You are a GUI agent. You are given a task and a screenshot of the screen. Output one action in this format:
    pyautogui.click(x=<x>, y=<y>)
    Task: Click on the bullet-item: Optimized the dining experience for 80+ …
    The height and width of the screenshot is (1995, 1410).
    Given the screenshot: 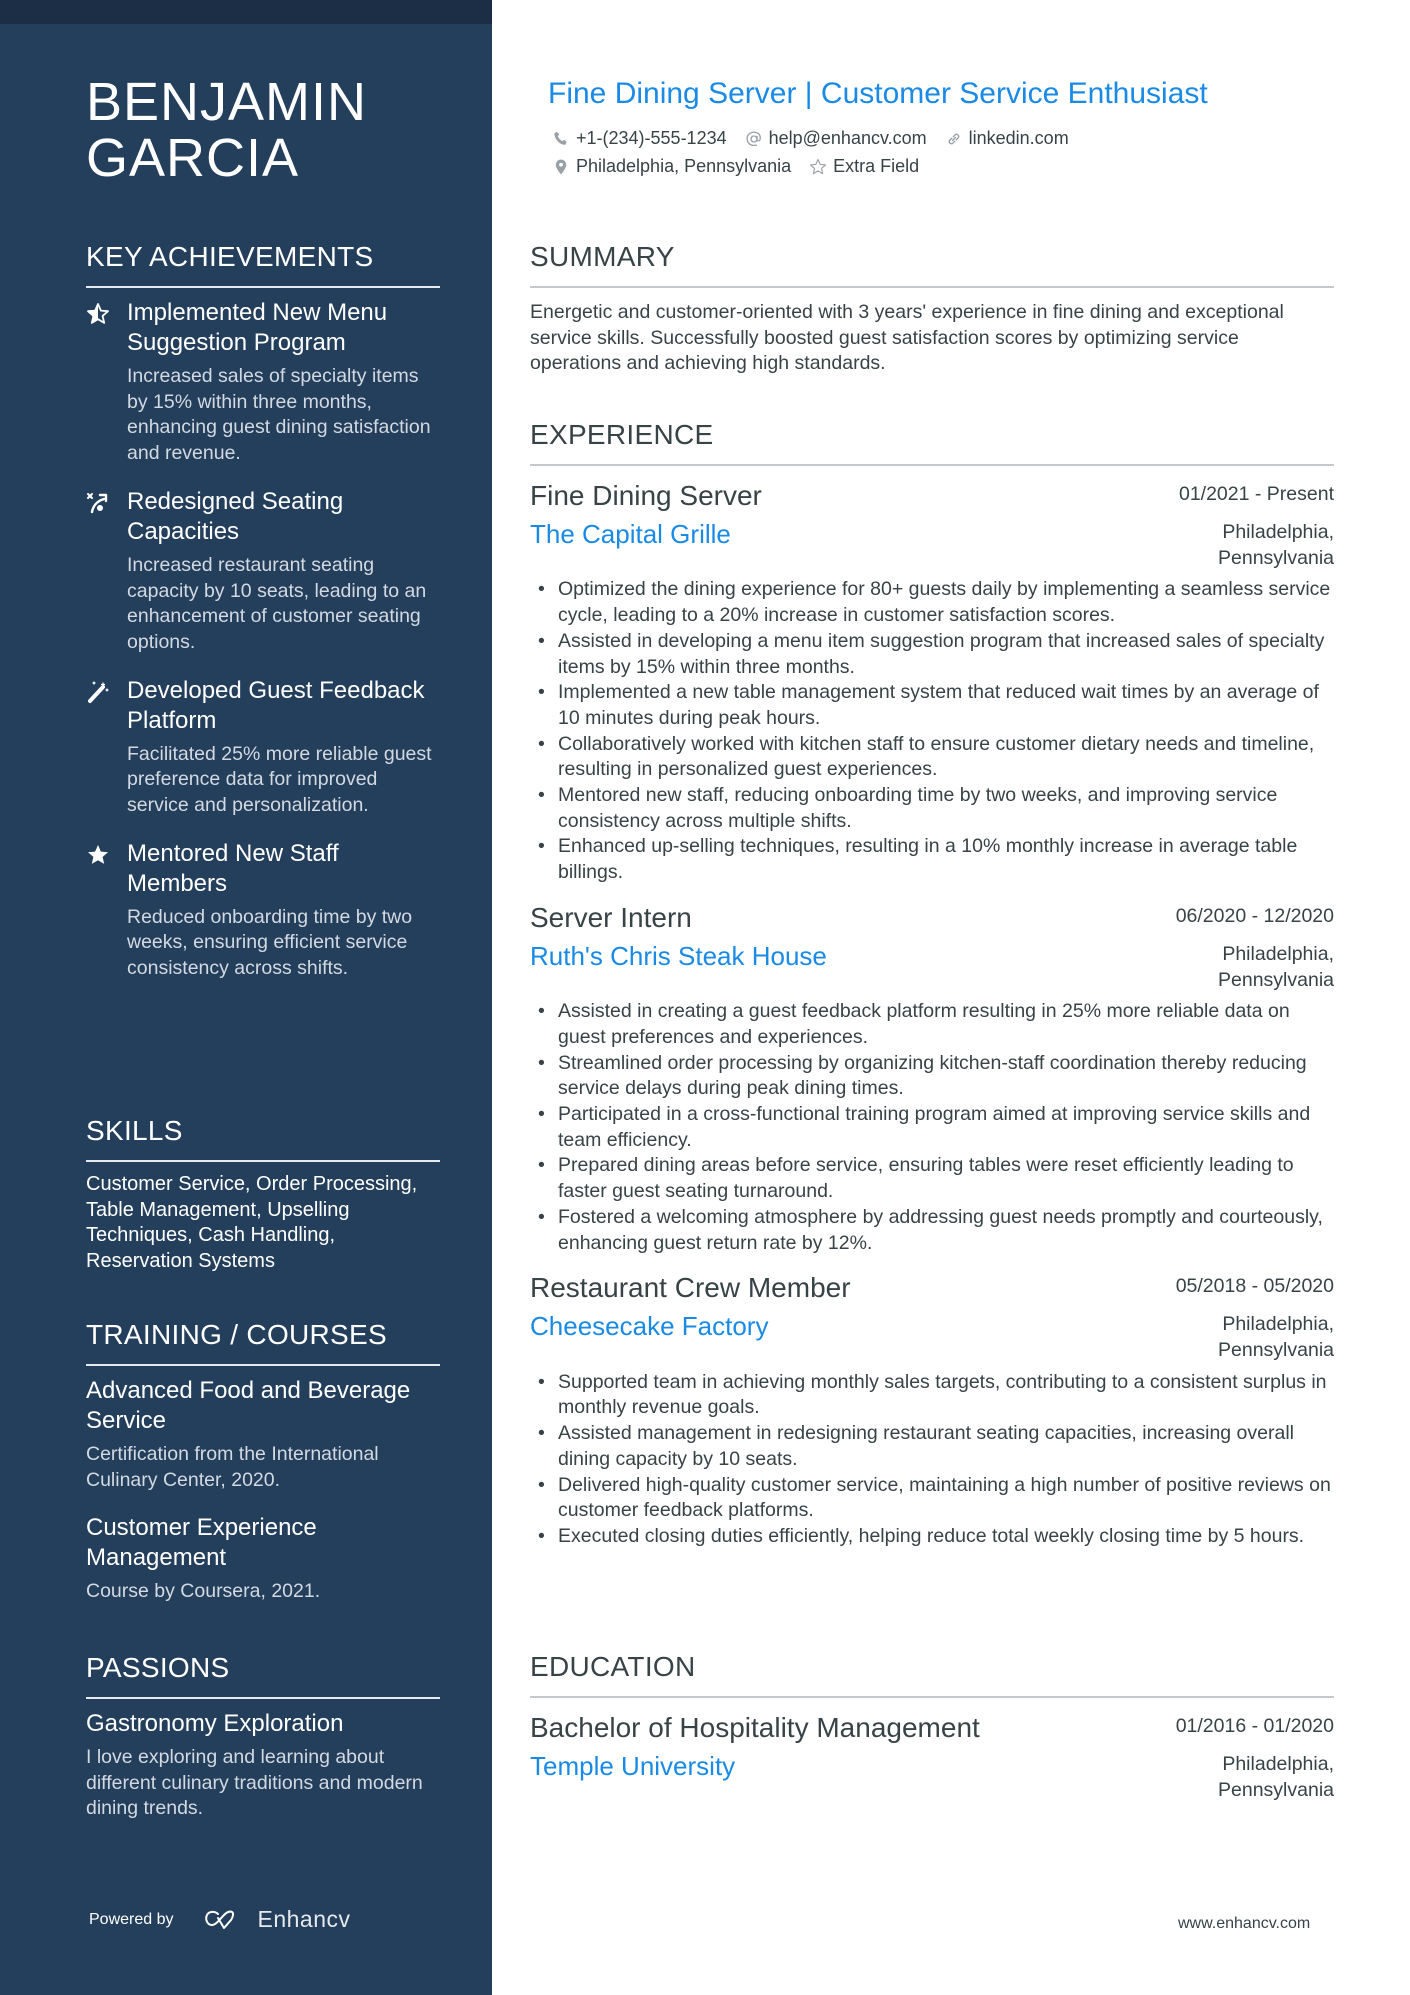 What is the action you would take?
    pyautogui.click(x=932, y=602)
    